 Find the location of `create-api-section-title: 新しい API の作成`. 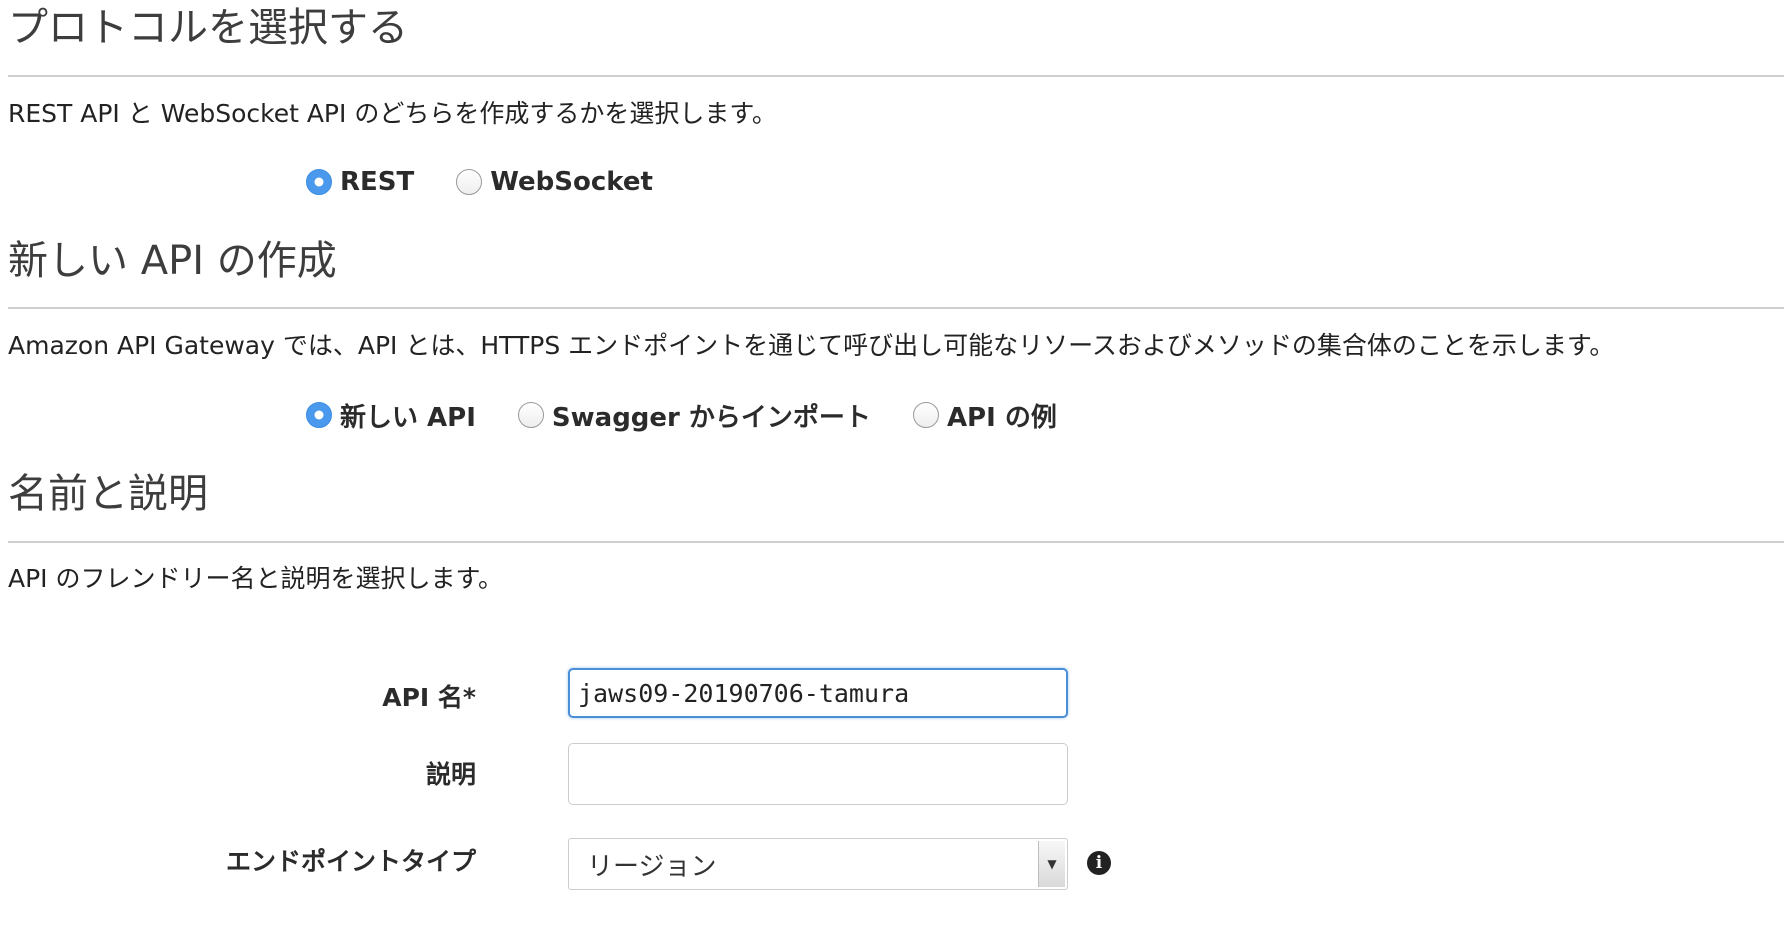

create-api-section-title: 新しい API の作成 is located at coordinates (172, 261).